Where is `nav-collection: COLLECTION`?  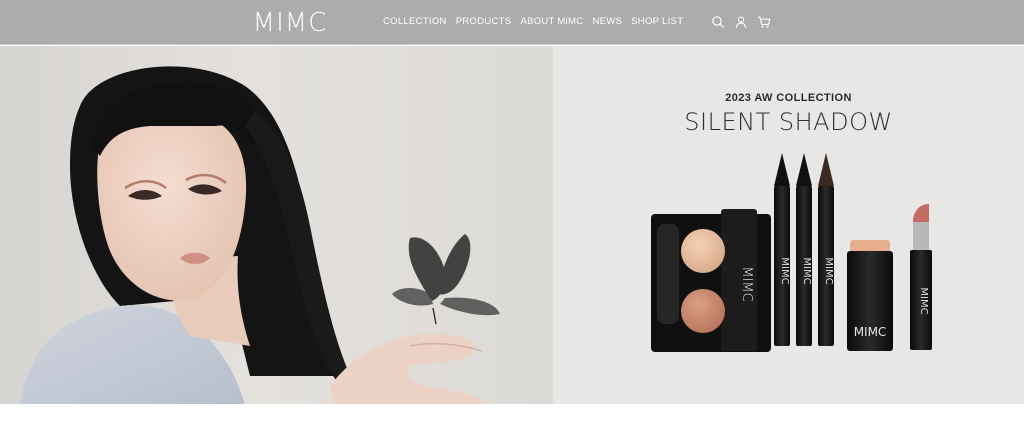 nav-collection: COLLECTION is located at coordinates (415, 22).